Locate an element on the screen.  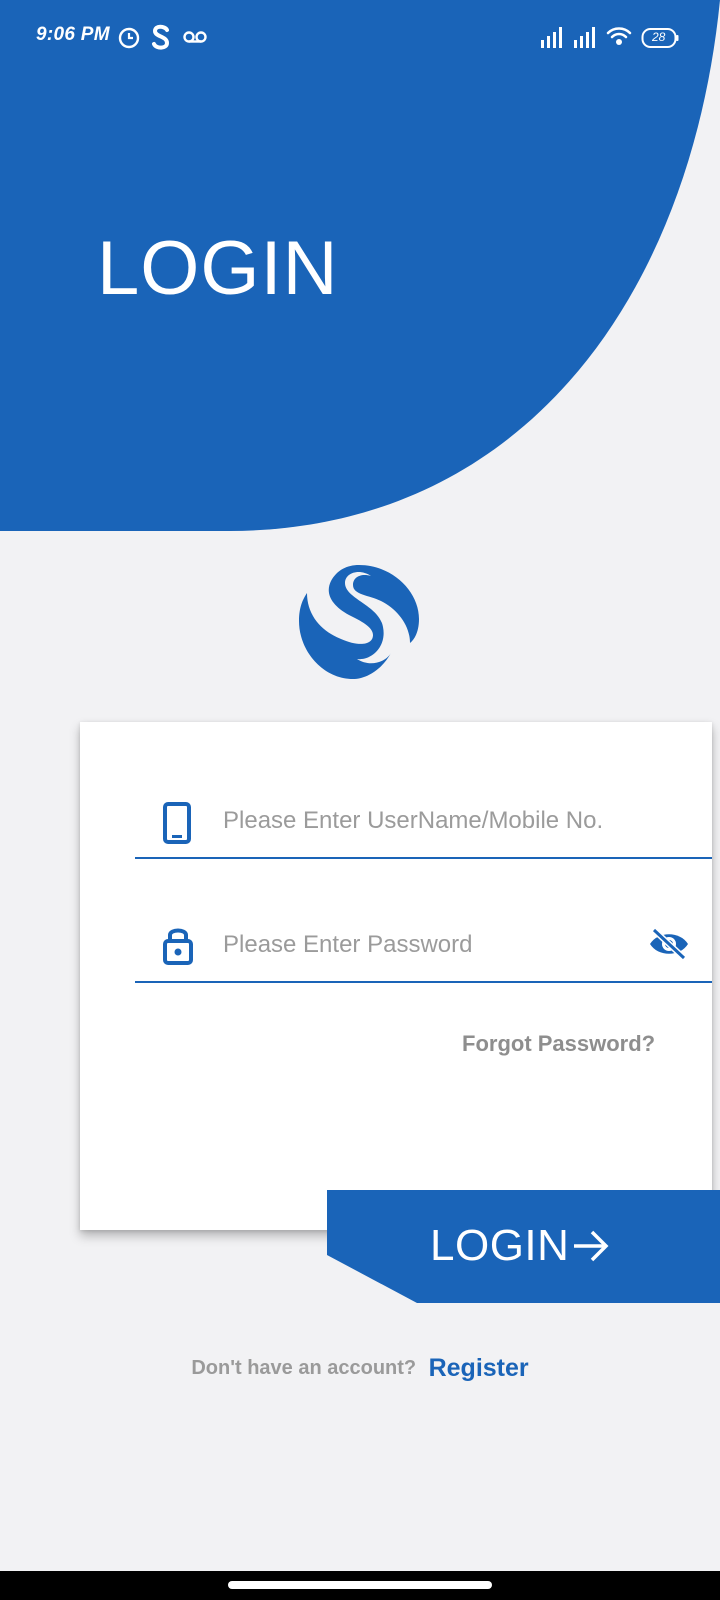
lock-icon is located at coordinates (178, 946).